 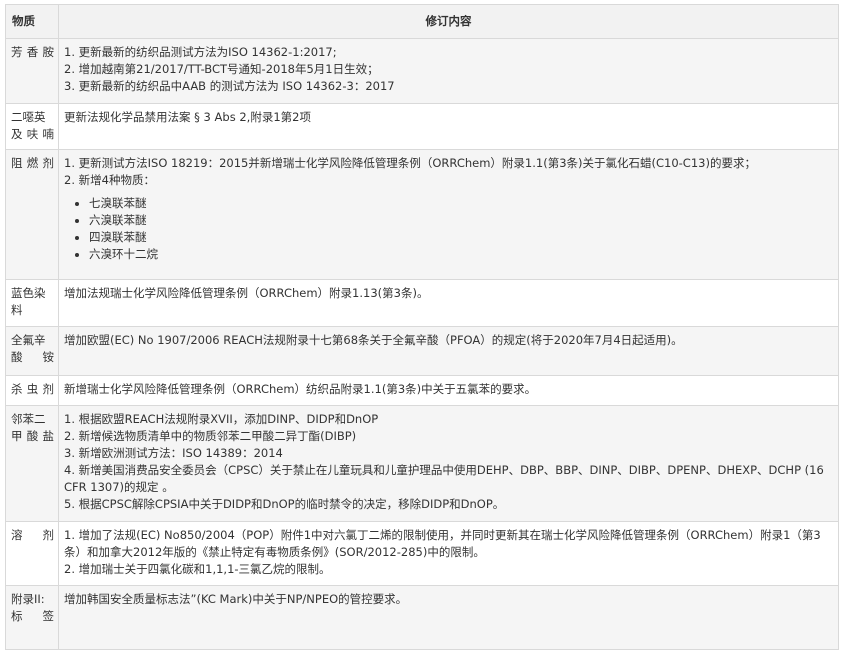 I want to click on content-cell: 更新法规化学品禁用法案 § 3 Abs 2,附录1第2项, so click(x=448, y=126).